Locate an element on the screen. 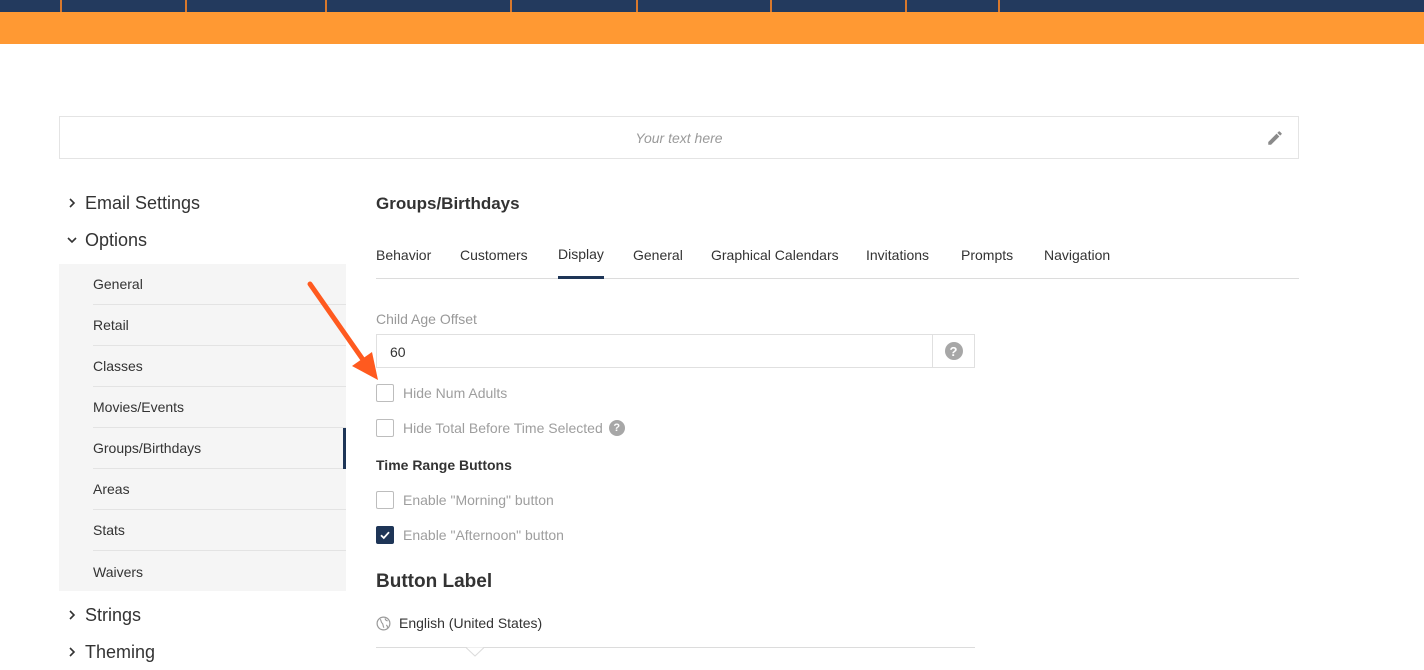 Image resolution: width=1424 pixels, height=670 pixels. tab-customers: Customers is located at coordinates (494, 255).